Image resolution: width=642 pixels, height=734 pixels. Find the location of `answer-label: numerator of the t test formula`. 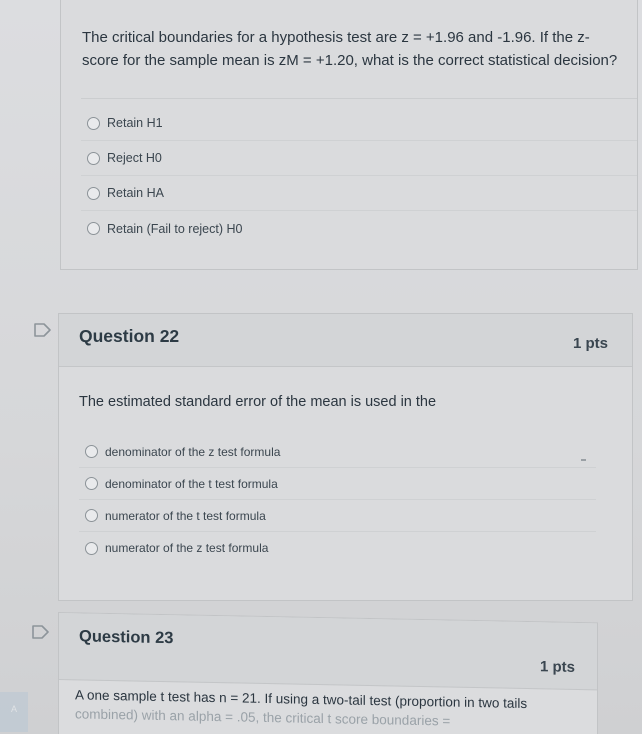

answer-label: numerator of the t test formula is located at coordinates (185, 515).